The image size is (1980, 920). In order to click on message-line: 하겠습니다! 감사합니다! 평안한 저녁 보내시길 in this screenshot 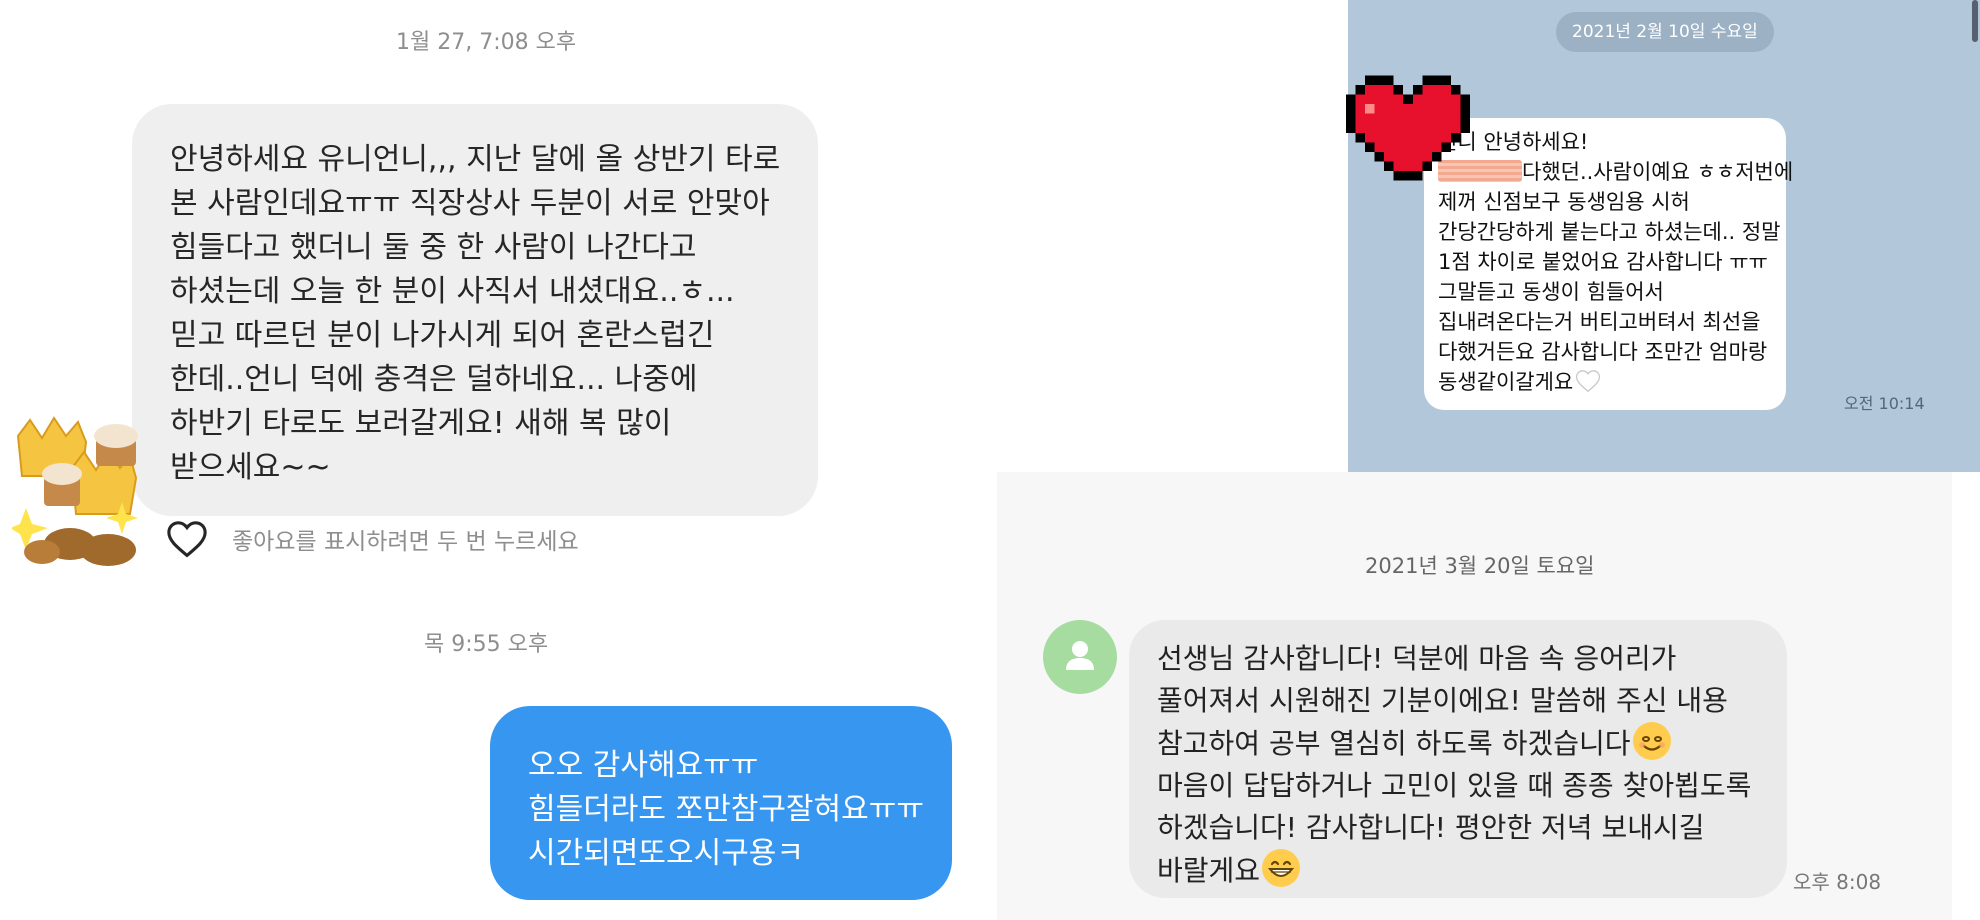, I will do `click(1431, 827)`.